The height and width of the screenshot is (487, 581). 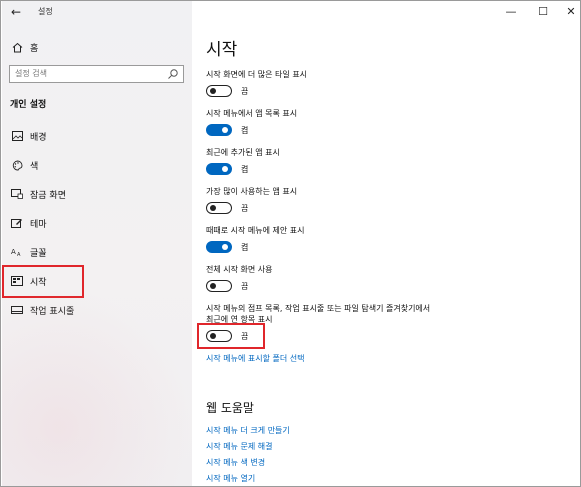 I want to click on setting-label-more-tiles: 시작 화면에 더 많은 타일 표시, so click(x=257, y=74).